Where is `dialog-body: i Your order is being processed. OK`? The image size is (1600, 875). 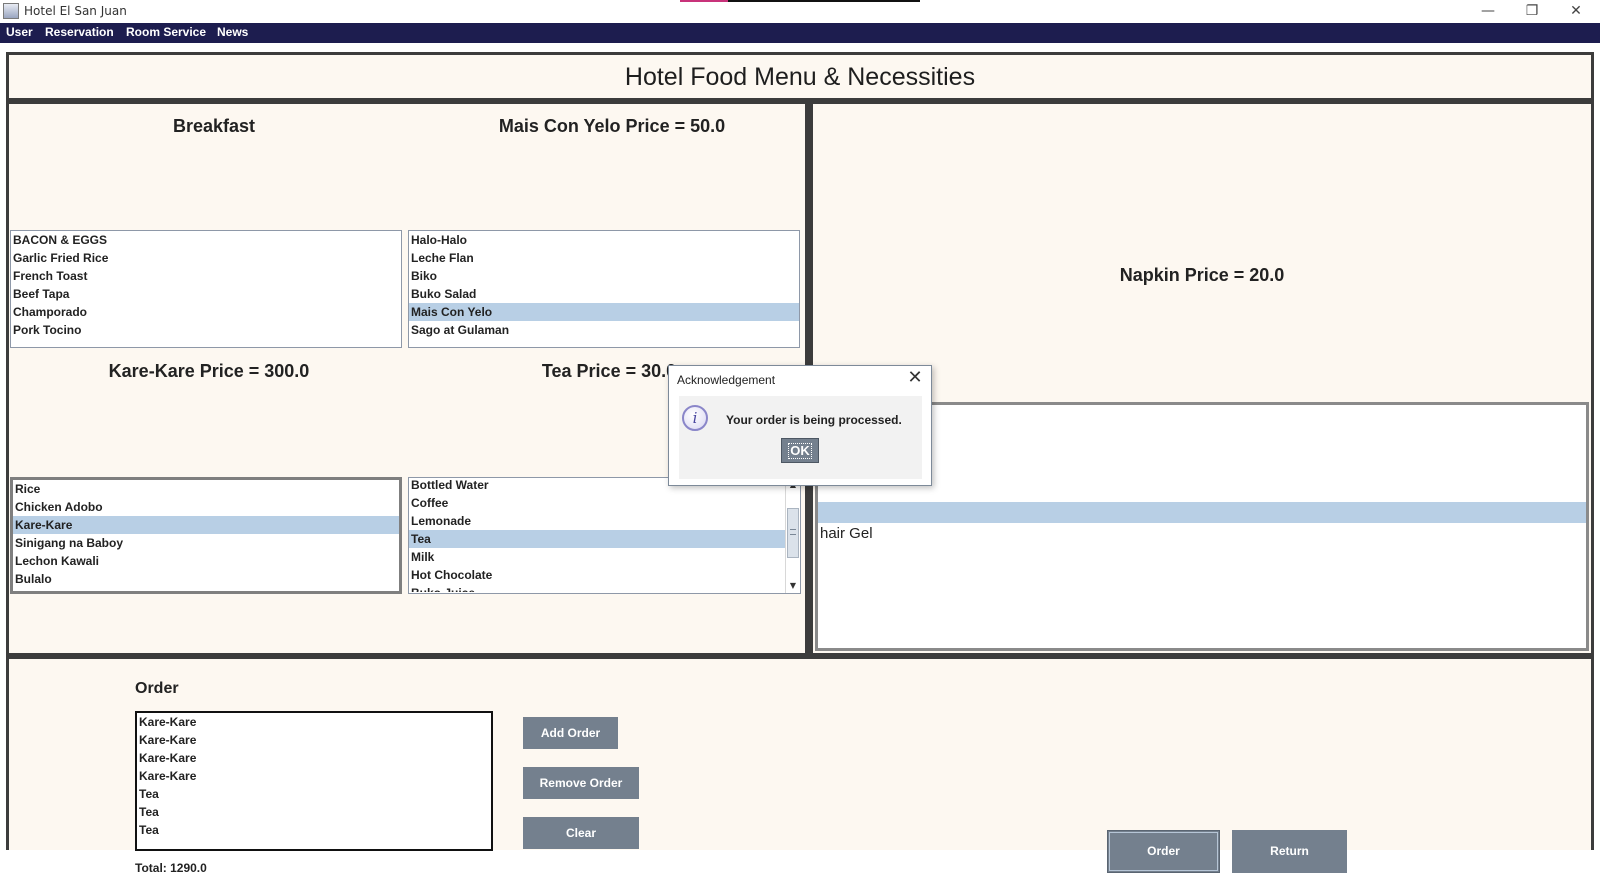
dialog-body: i Your order is being processed. OK is located at coordinates (800, 437).